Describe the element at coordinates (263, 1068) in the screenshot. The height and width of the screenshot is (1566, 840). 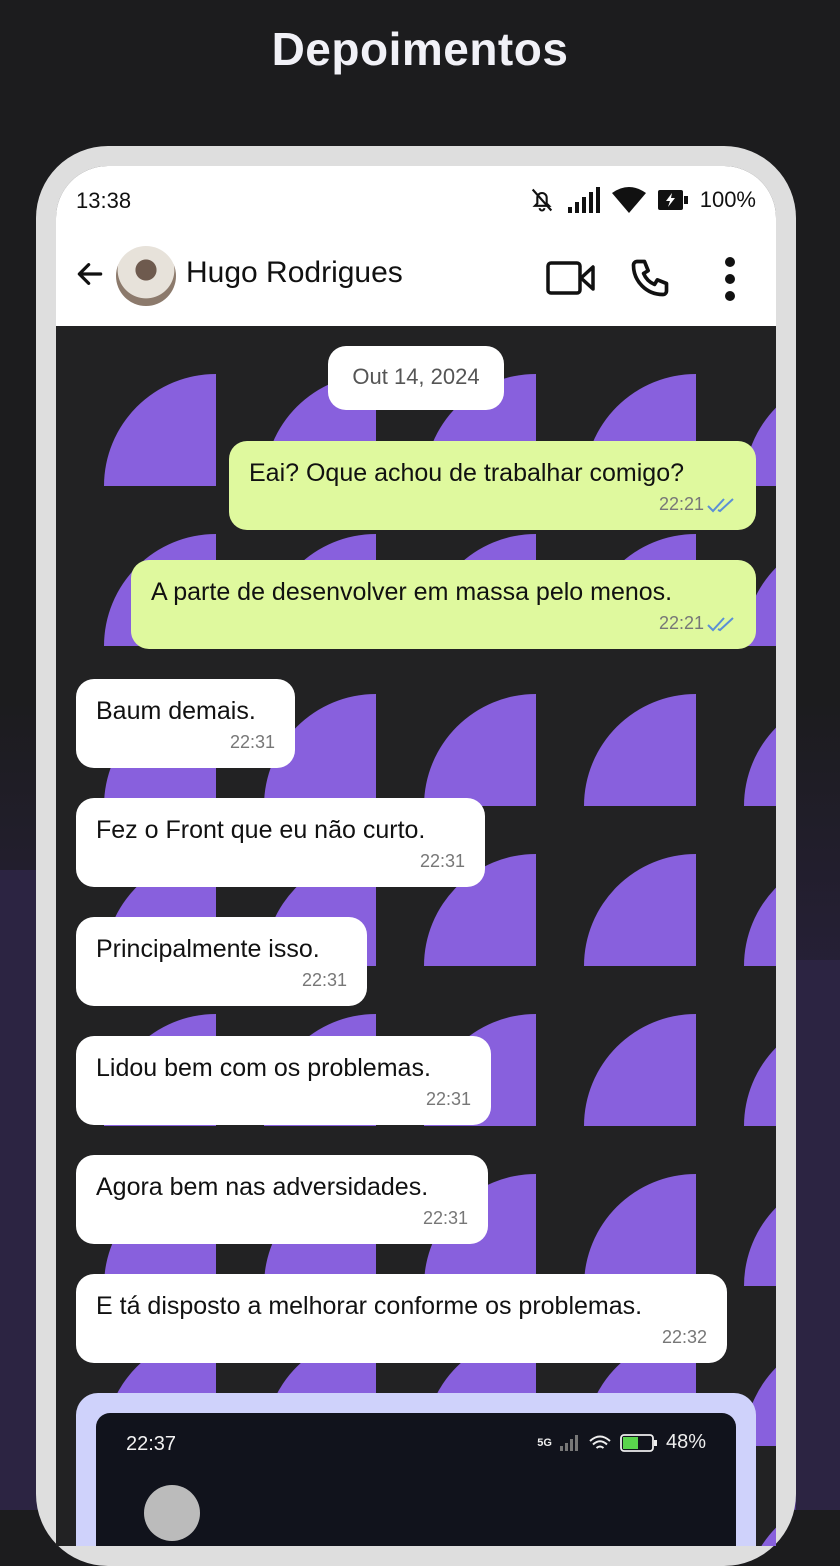
I see `message-text: Lidou bem com os problemas.` at that location.